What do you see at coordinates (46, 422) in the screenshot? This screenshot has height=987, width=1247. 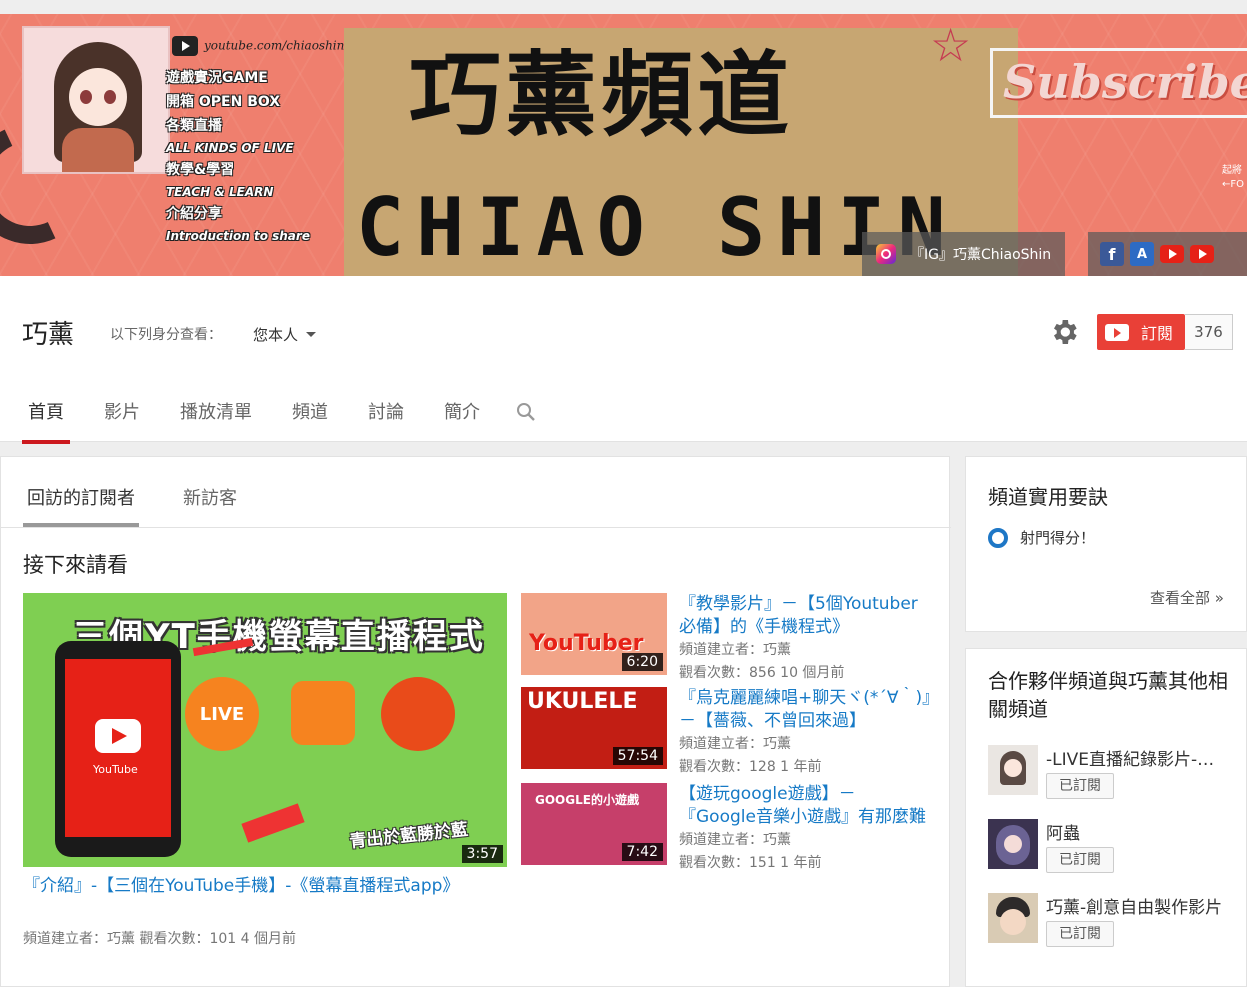 I see `tab-home: 首頁` at bounding box center [46, 422].